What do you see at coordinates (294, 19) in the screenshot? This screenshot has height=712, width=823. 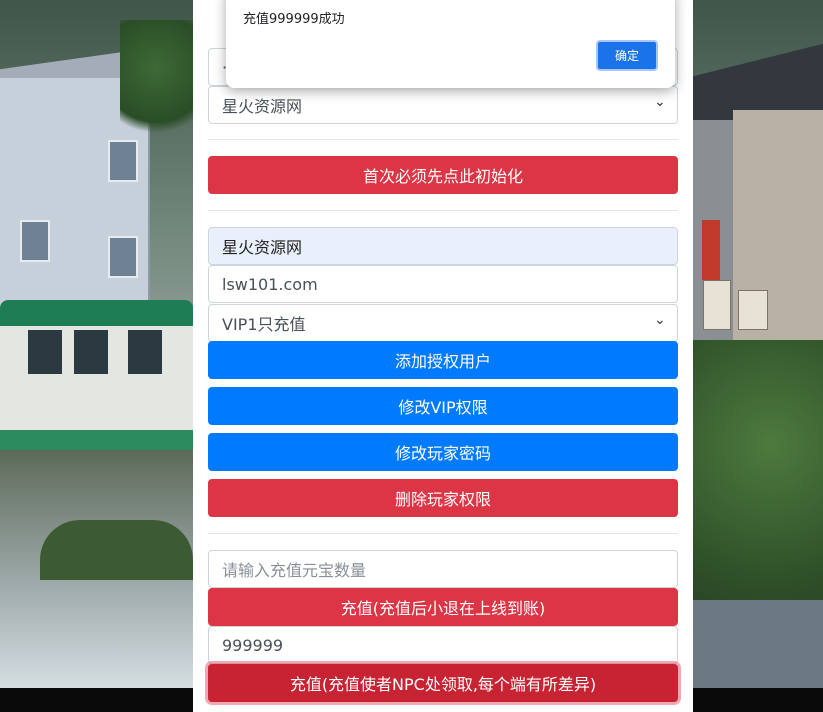 I see `dialog-message: 充值999999成功` at bounding box center [294, 19].